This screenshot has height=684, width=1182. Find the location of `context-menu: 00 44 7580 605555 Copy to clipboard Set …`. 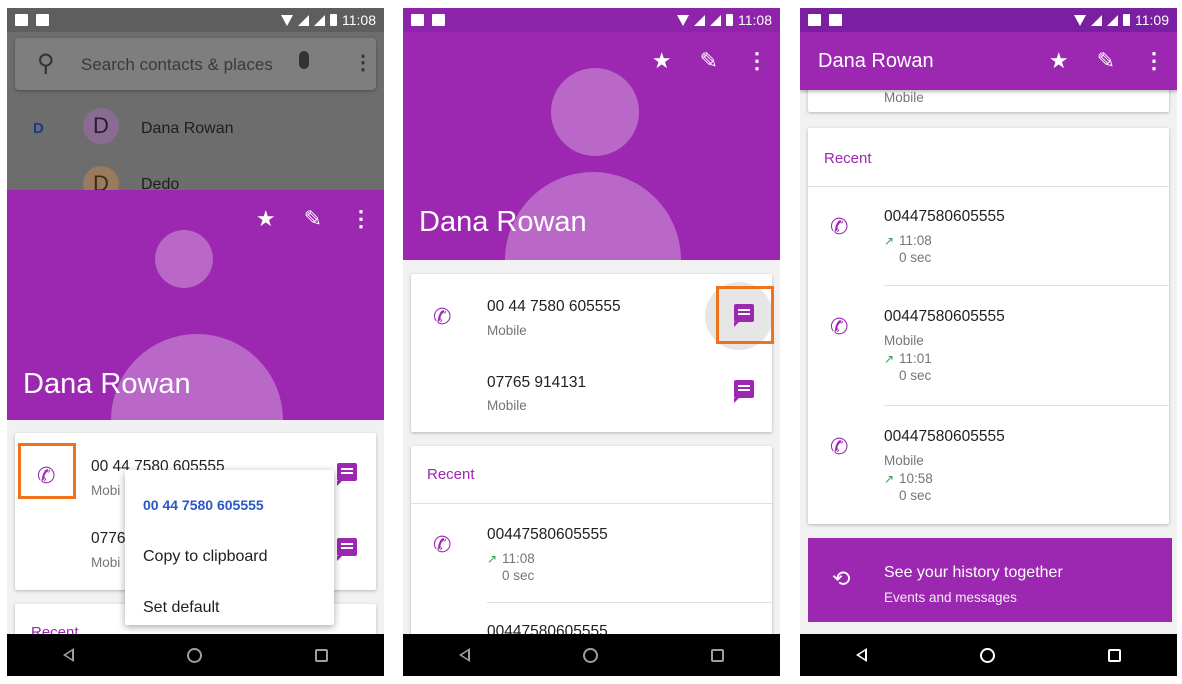

context-menu: 00 44 7580 605555 Copy to clipboard Set … is located at coordinates (229, 547).